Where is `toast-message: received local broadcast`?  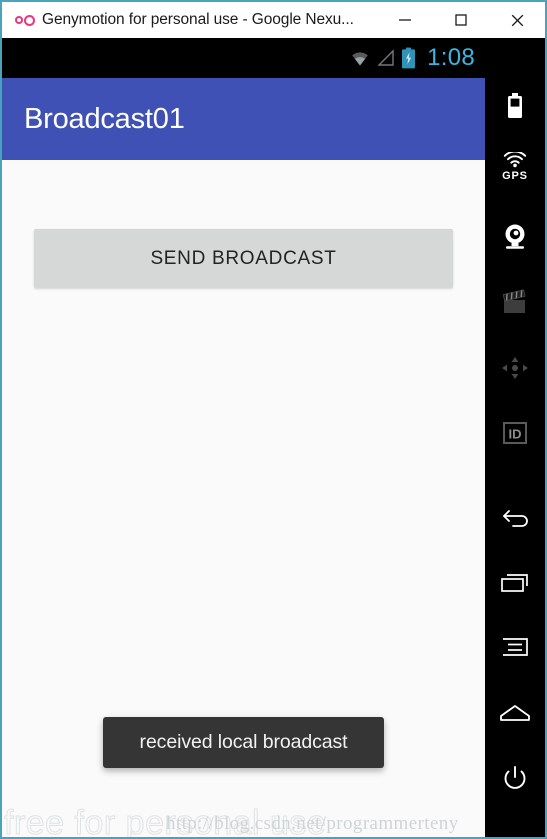 toast-message: received local broadcast is located at coordinates (243, 742).